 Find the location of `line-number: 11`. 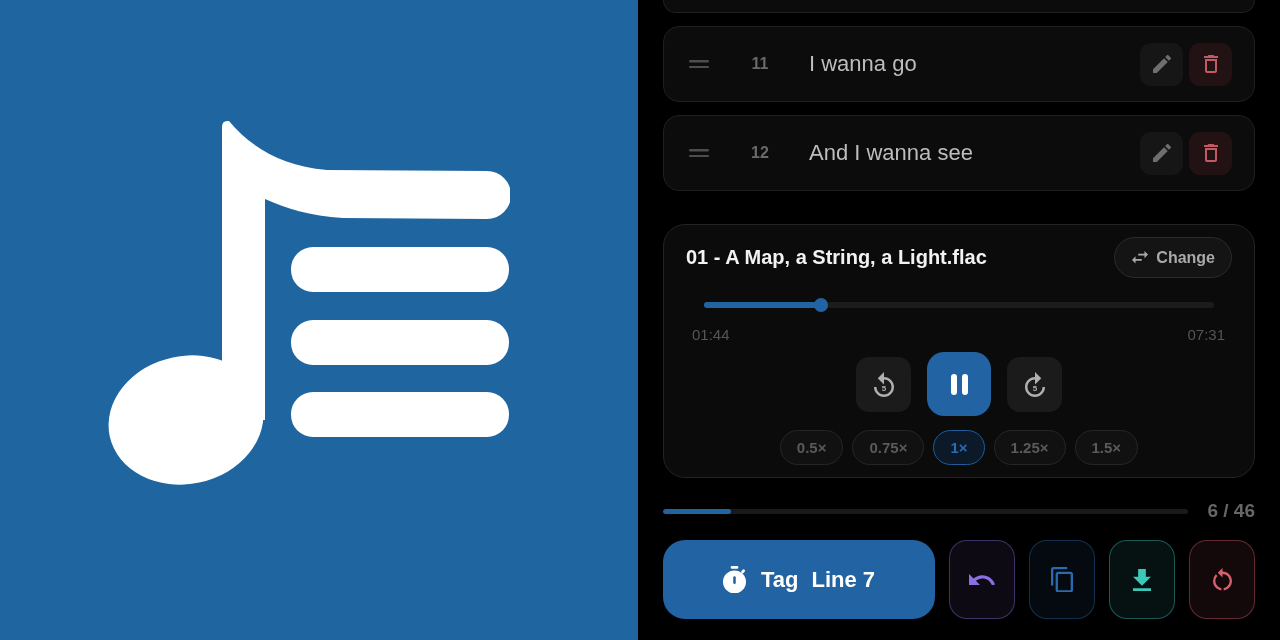

line-number: 11 is located at coordinates (760, 64).